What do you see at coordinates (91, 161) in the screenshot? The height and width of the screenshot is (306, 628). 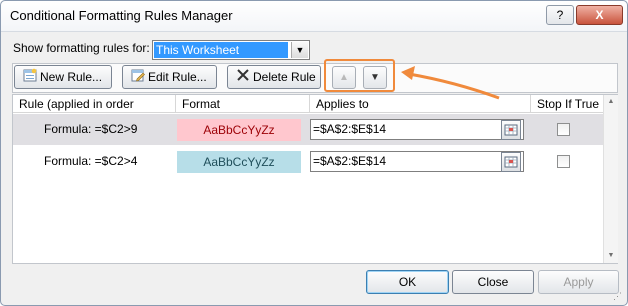 I see `rule-description: Formula: =$C2>4` at bounding box center [91, 161].